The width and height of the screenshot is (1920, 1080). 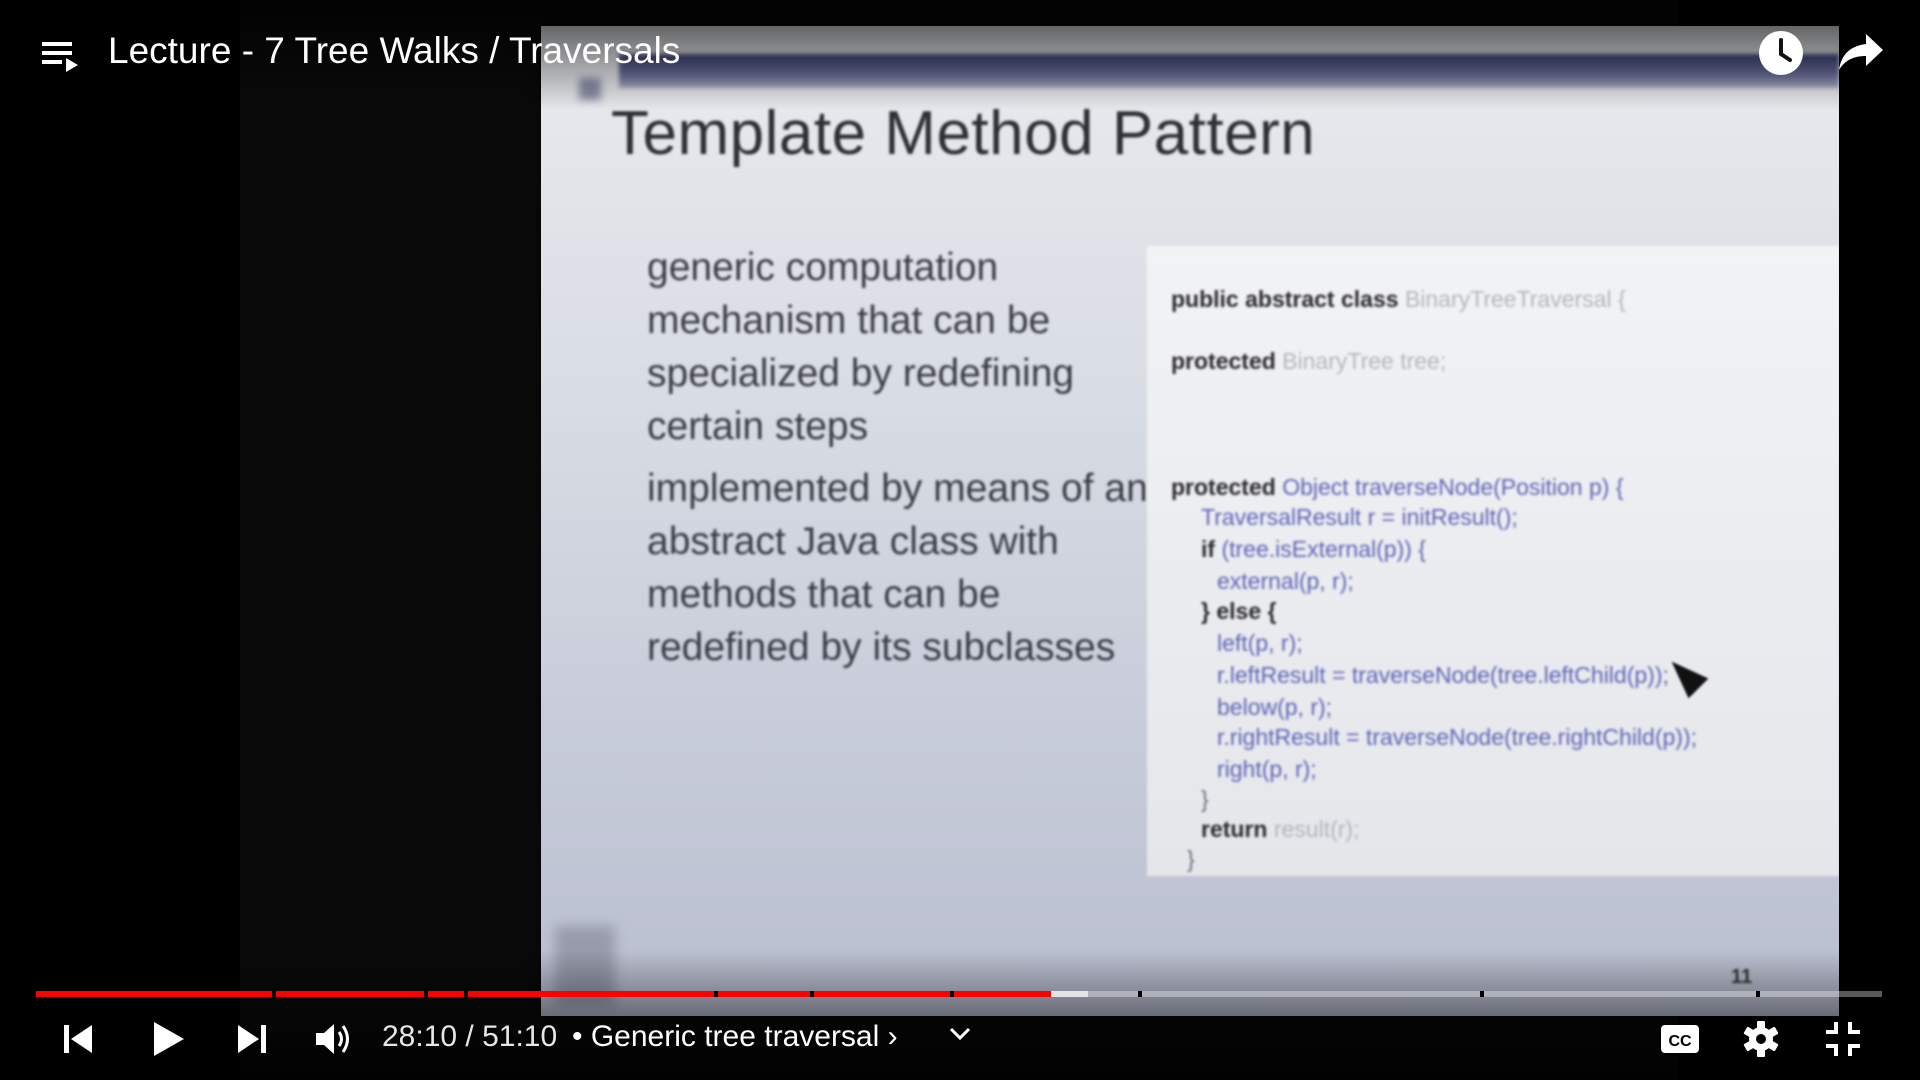 I want to click on play-icon, so click(x=168, y=1041).